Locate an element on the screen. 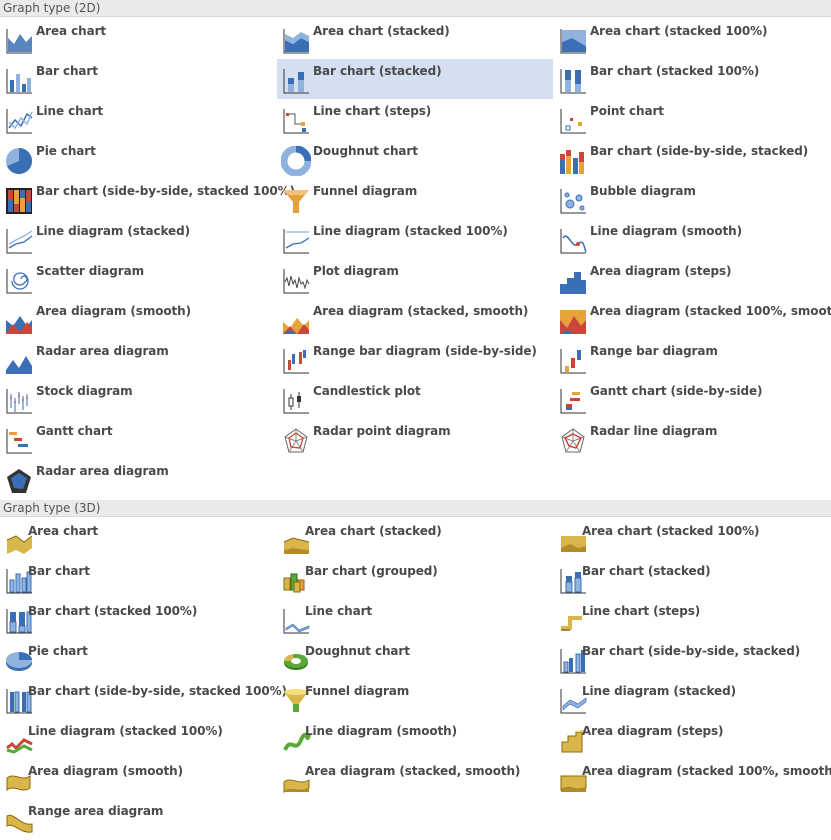 The image size is (831, 840). area-steps-icon is located at coordinates (573, 281).